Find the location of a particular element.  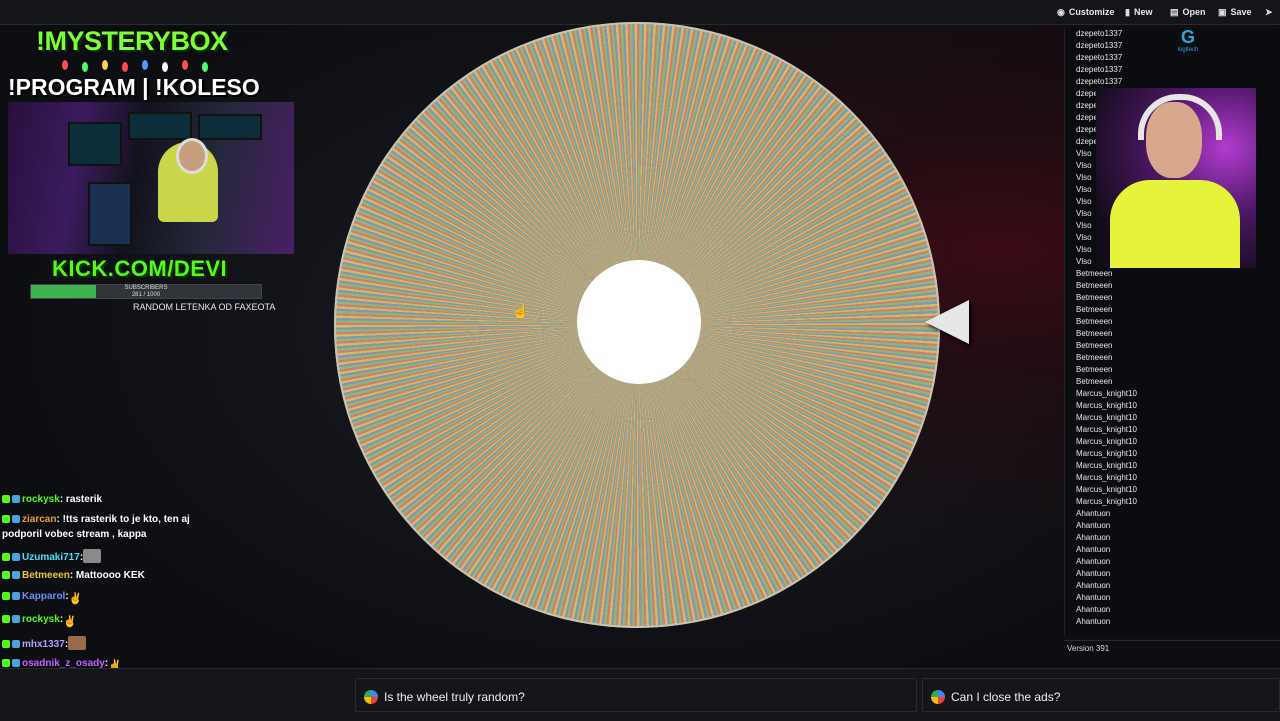

chat-text: : !tts rasterik to je kto, ten aj is located at coordinates (123, 519).